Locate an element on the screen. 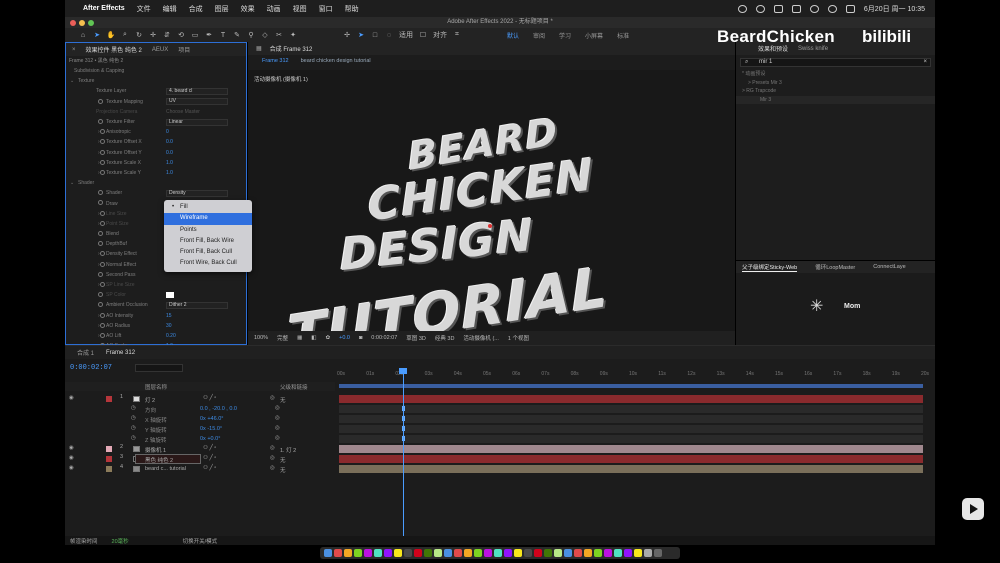 The image size is (1000, 563). brush-tool-icon: ✎ is located at coordinates (237, 35).